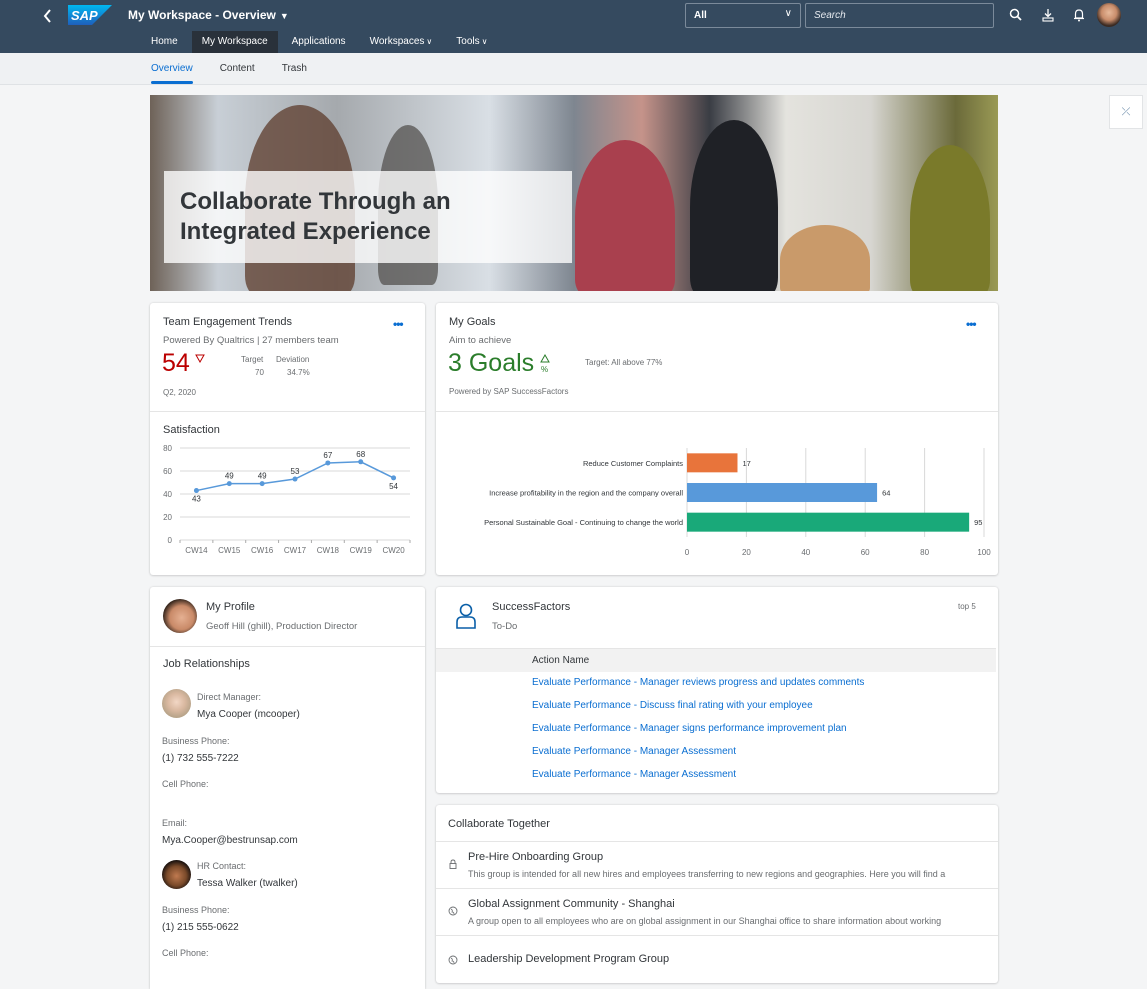 The height and width of the screenshot is (989, 1147). Describe the element at coordinates (509, 391) in the screenshot. I see `goals-footer: Powered by SAP SuccessFactors` at that location.